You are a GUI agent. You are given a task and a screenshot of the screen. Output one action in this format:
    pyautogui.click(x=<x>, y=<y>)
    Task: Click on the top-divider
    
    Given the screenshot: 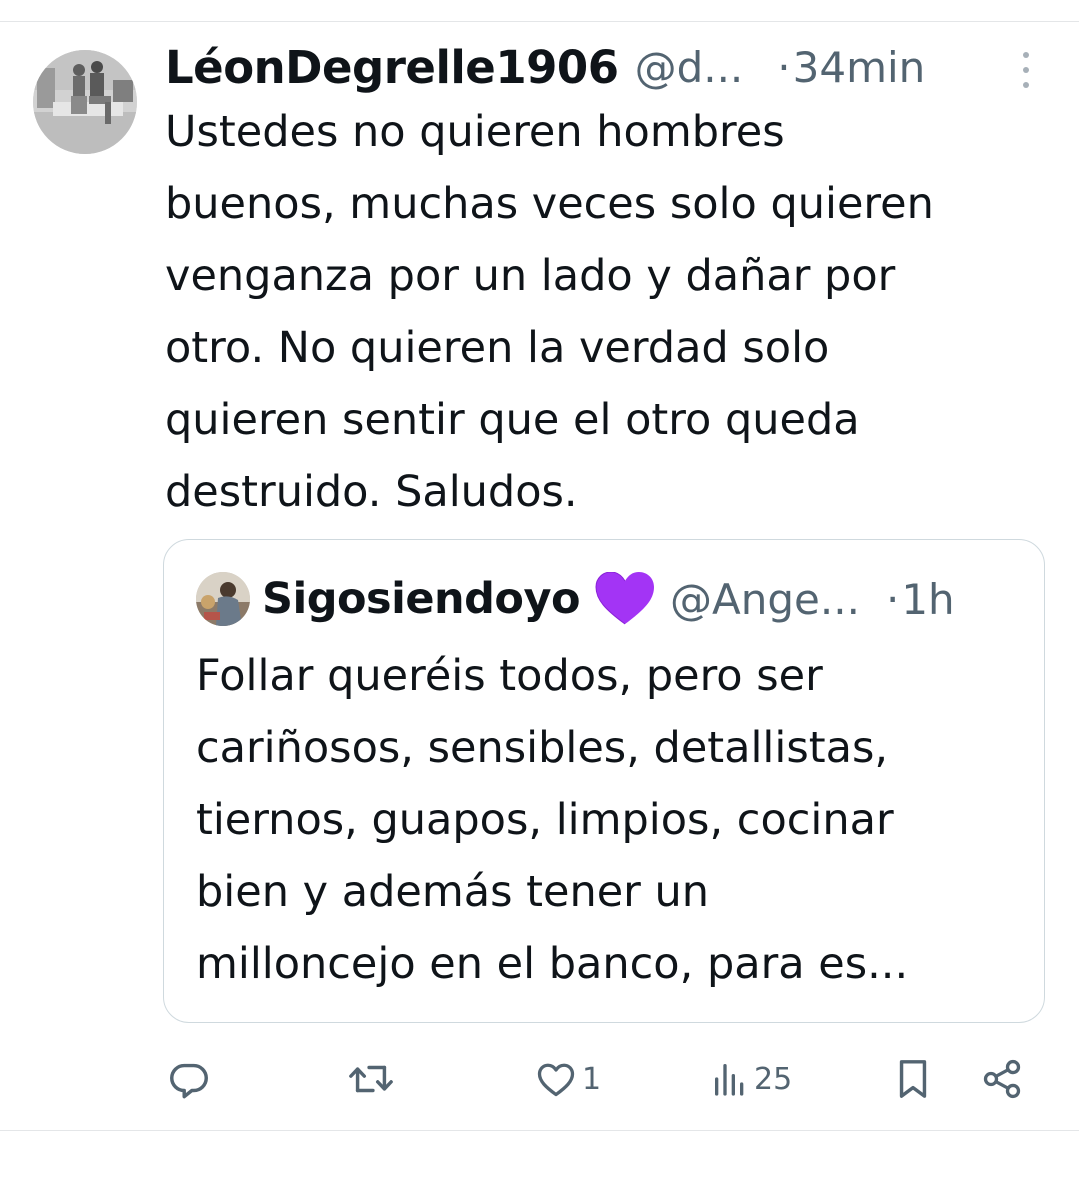 What is the action you would take?
    pyautogui.click(x=539, y=21)
    